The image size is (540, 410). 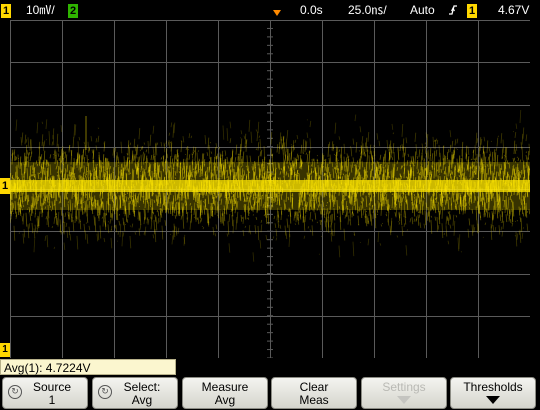 I want to click on settings-softkey: Settings, so click(x=404, y=393).